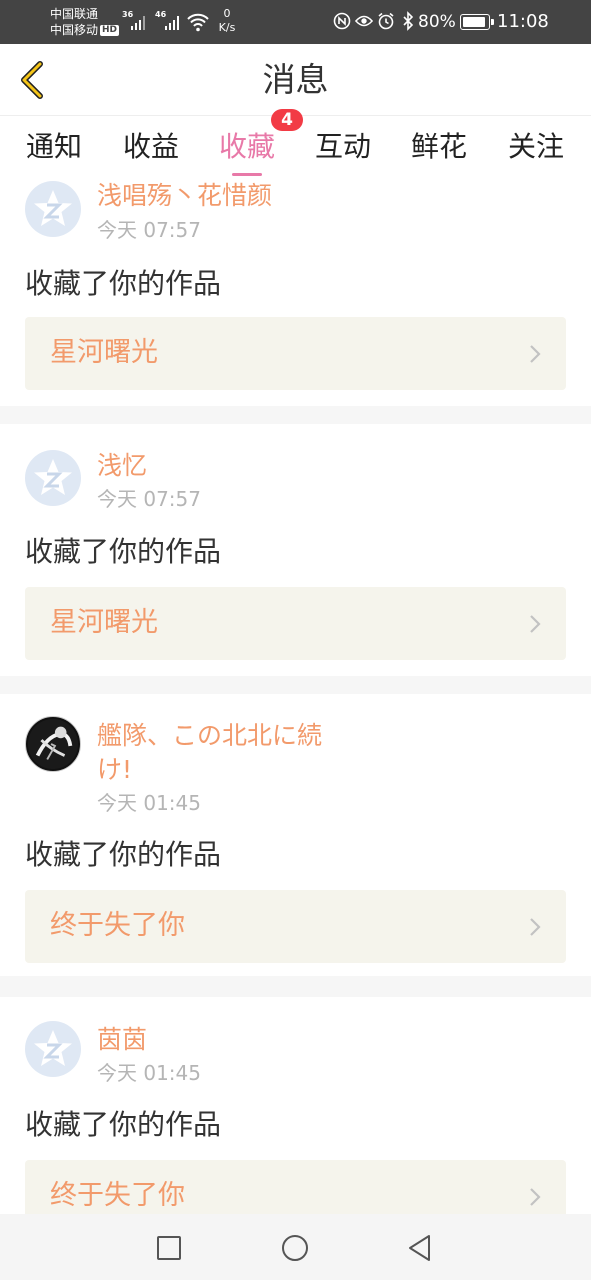 The height and width of the screenshot is (1280, 591). I want to click on alarm-icon, so click(386, 21).